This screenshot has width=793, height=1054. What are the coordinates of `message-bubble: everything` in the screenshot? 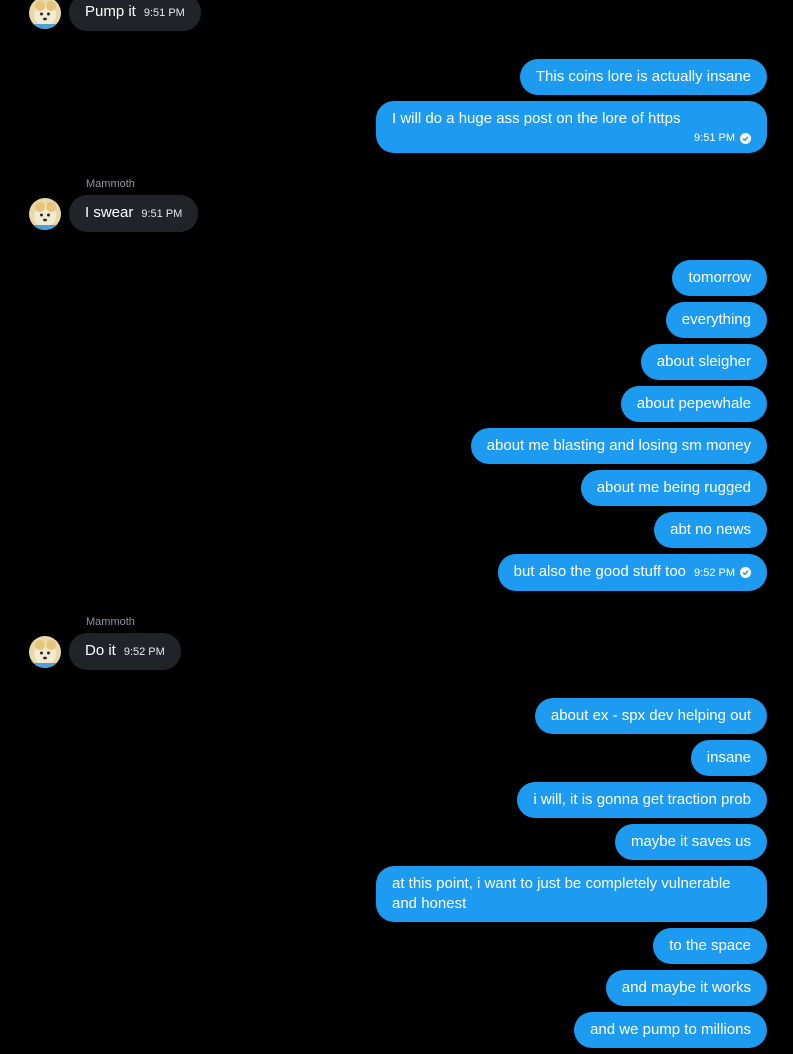 It's located at (716, 320).